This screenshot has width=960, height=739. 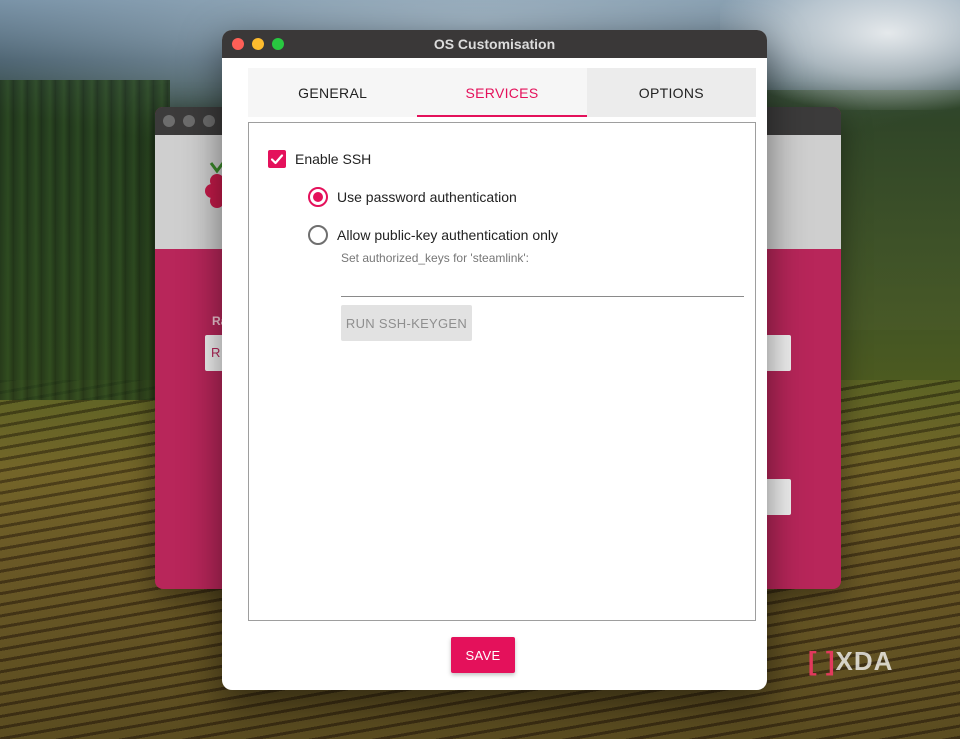 What do you see at coordinates (209, 121) in the screenshot?
I see `bg-zoom-dot` at bounding box center [209, 121].